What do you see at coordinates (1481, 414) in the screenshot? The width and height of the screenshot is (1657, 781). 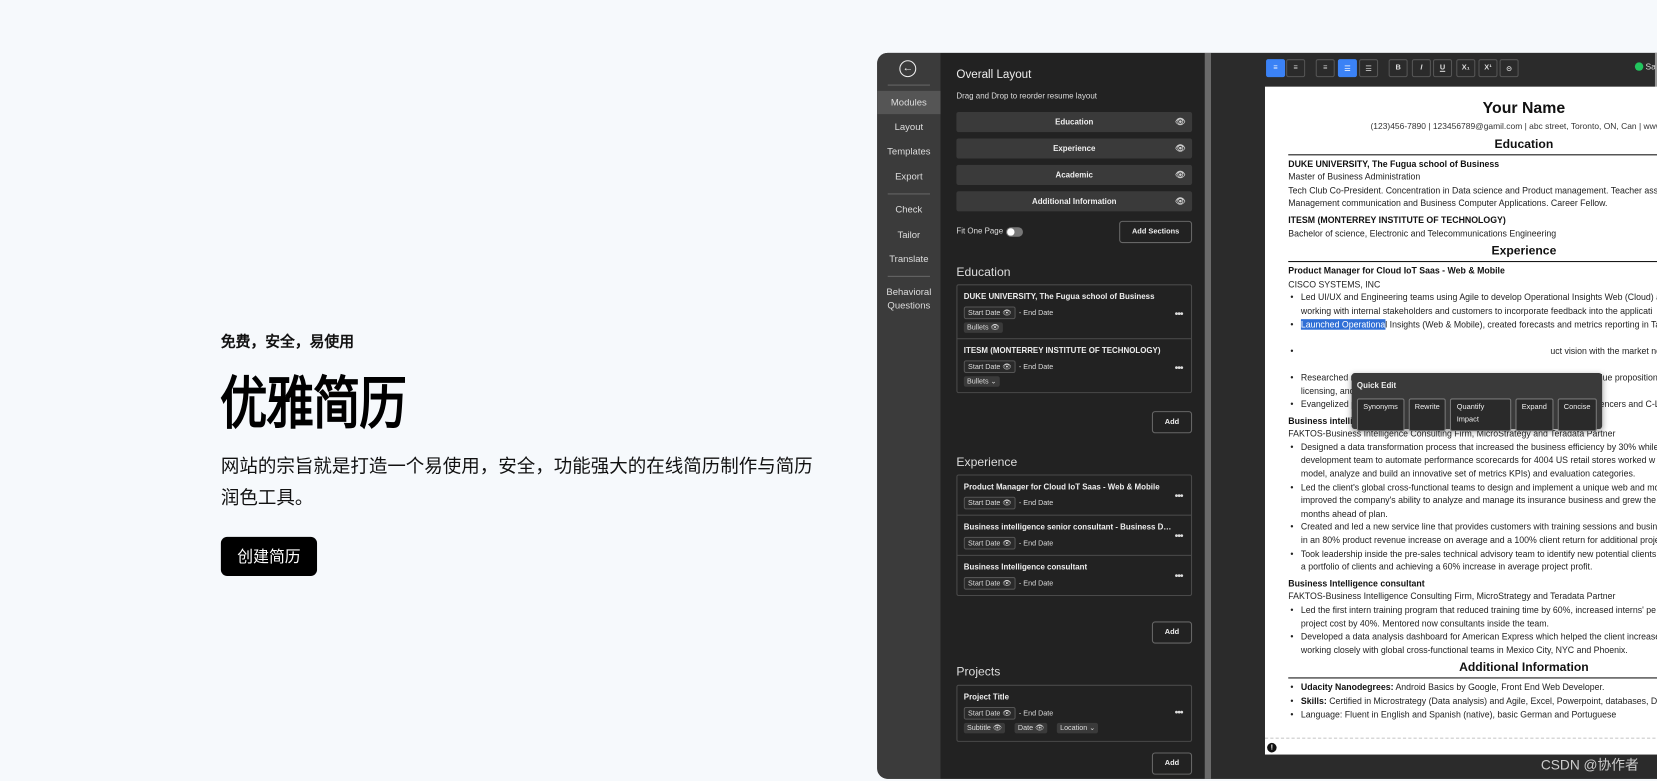 I see `quantify-impact-button: Quantify Impact` at bounding box center [1481, 414].